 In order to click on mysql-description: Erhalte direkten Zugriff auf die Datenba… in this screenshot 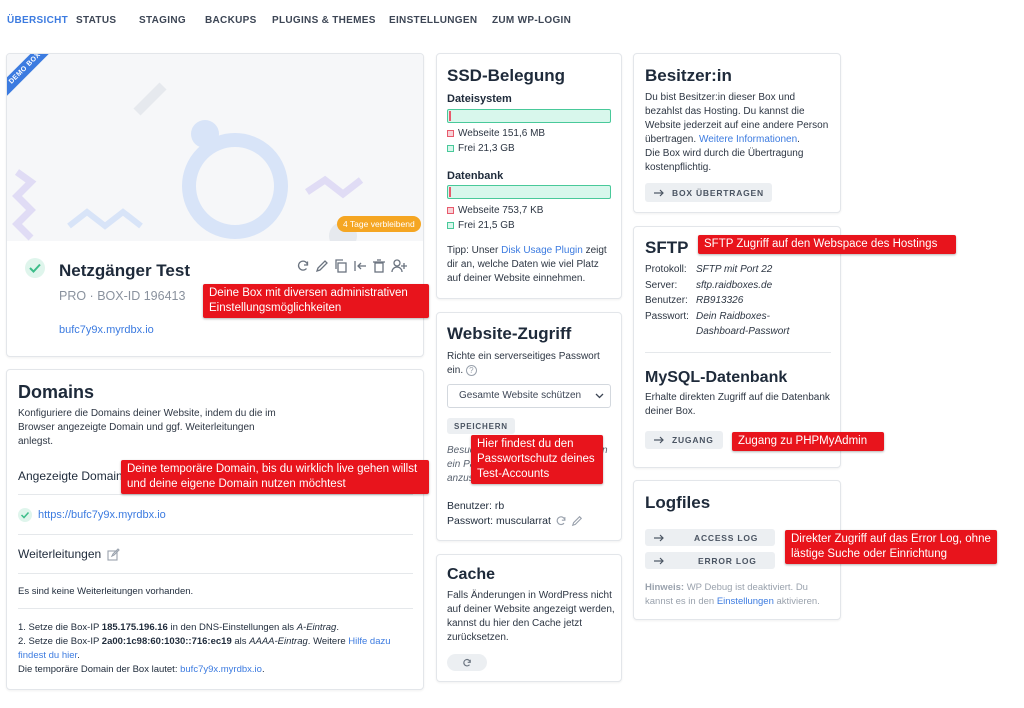, I will do `click(737, 404)`.